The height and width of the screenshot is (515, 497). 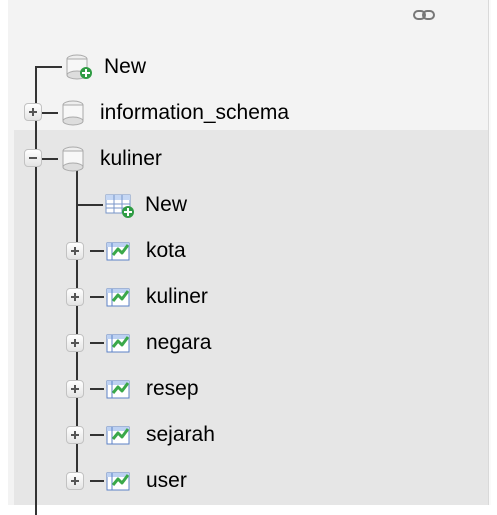 I want to click on tree-line-table-kuliner-horizontal, so click(x=97, y=297).